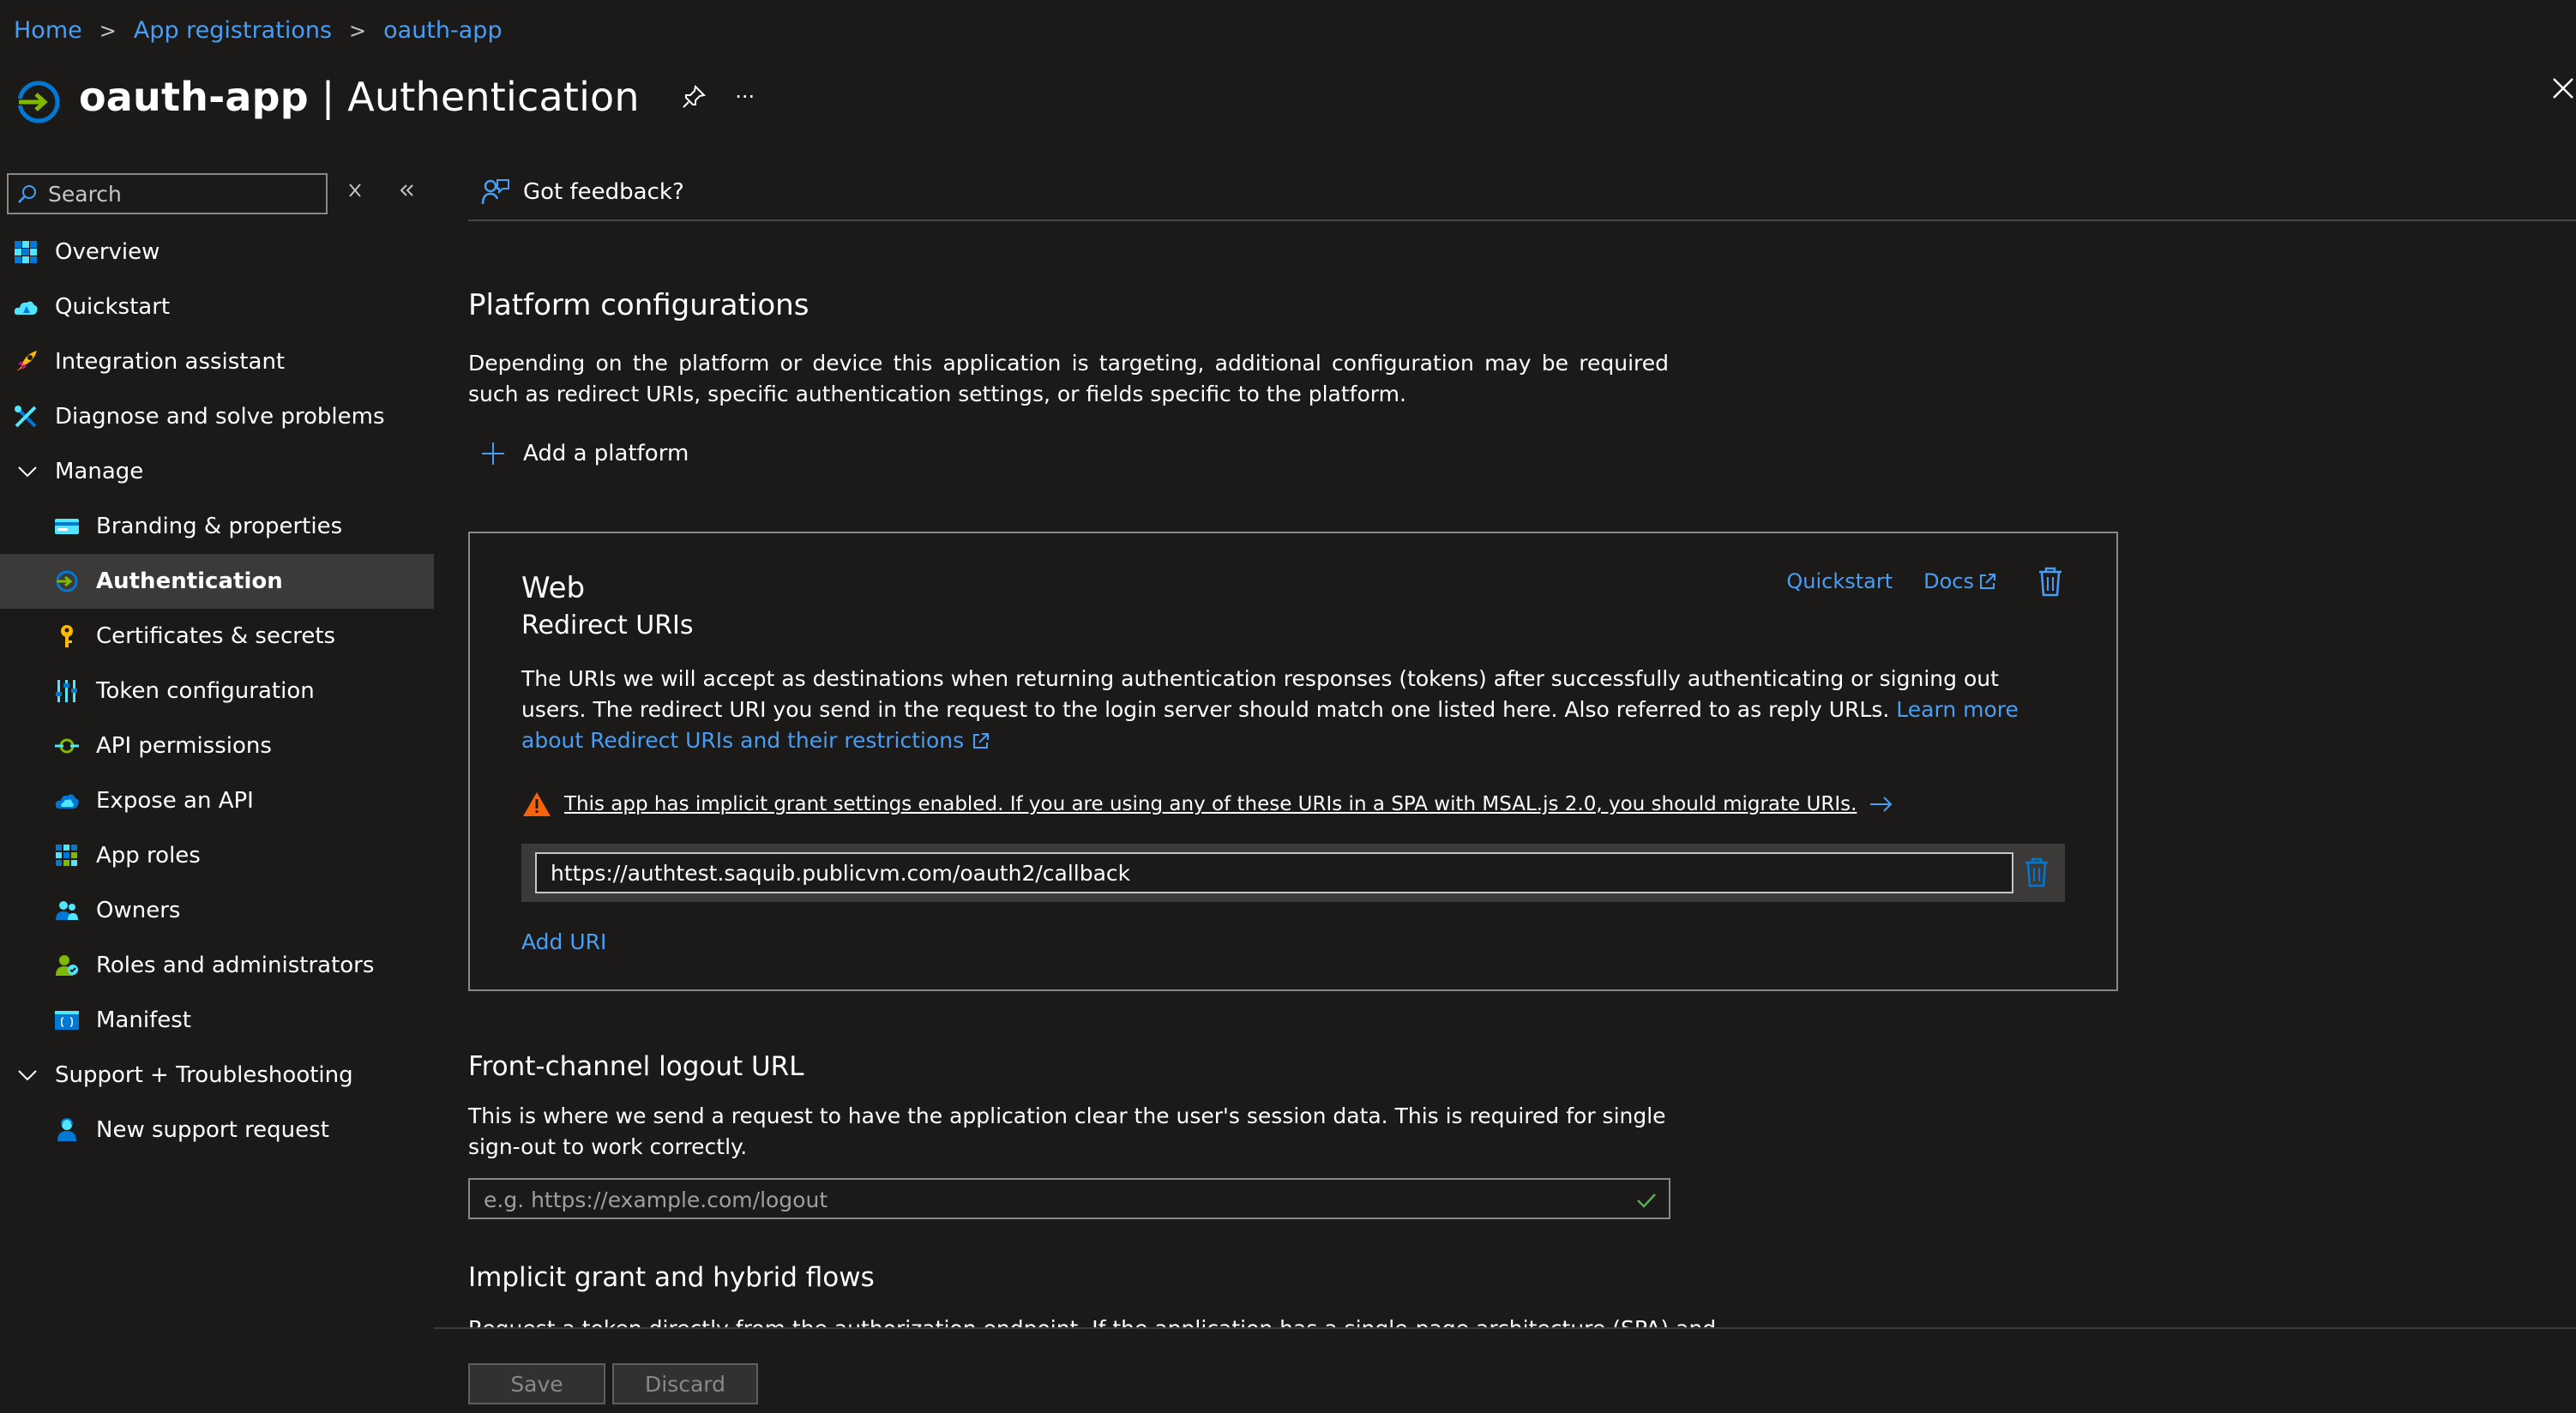 This screenshot has width=2576, height=1413. Describe the element at coordinates (1522, 220) in the screenshot. I see `toolbar-divider` at that location.